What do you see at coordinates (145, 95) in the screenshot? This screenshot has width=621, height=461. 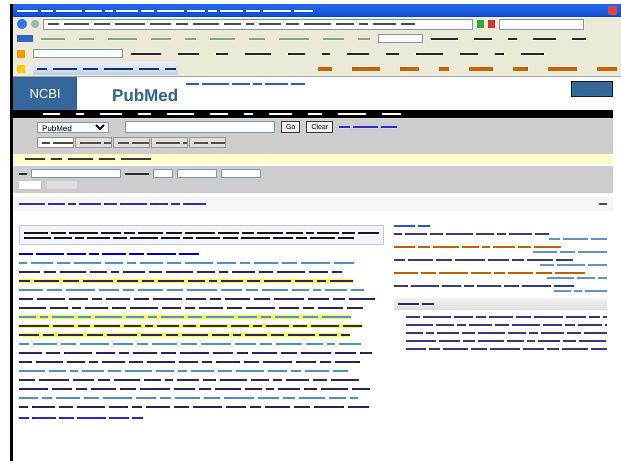 I see `pubmed-logo: PubMed` at bounding box center [145, 95].